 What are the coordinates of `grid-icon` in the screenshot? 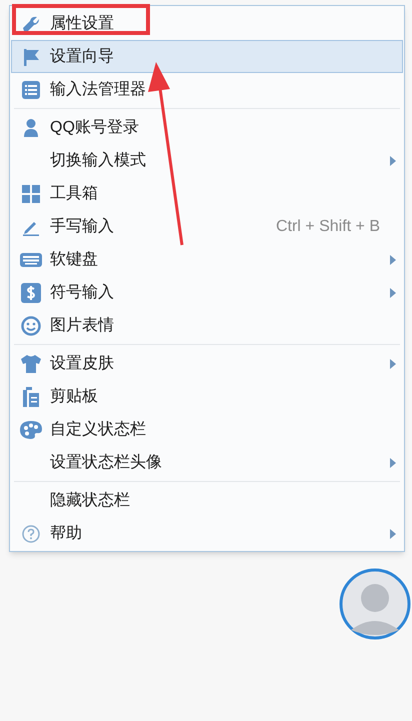 It's located at (31, 193).